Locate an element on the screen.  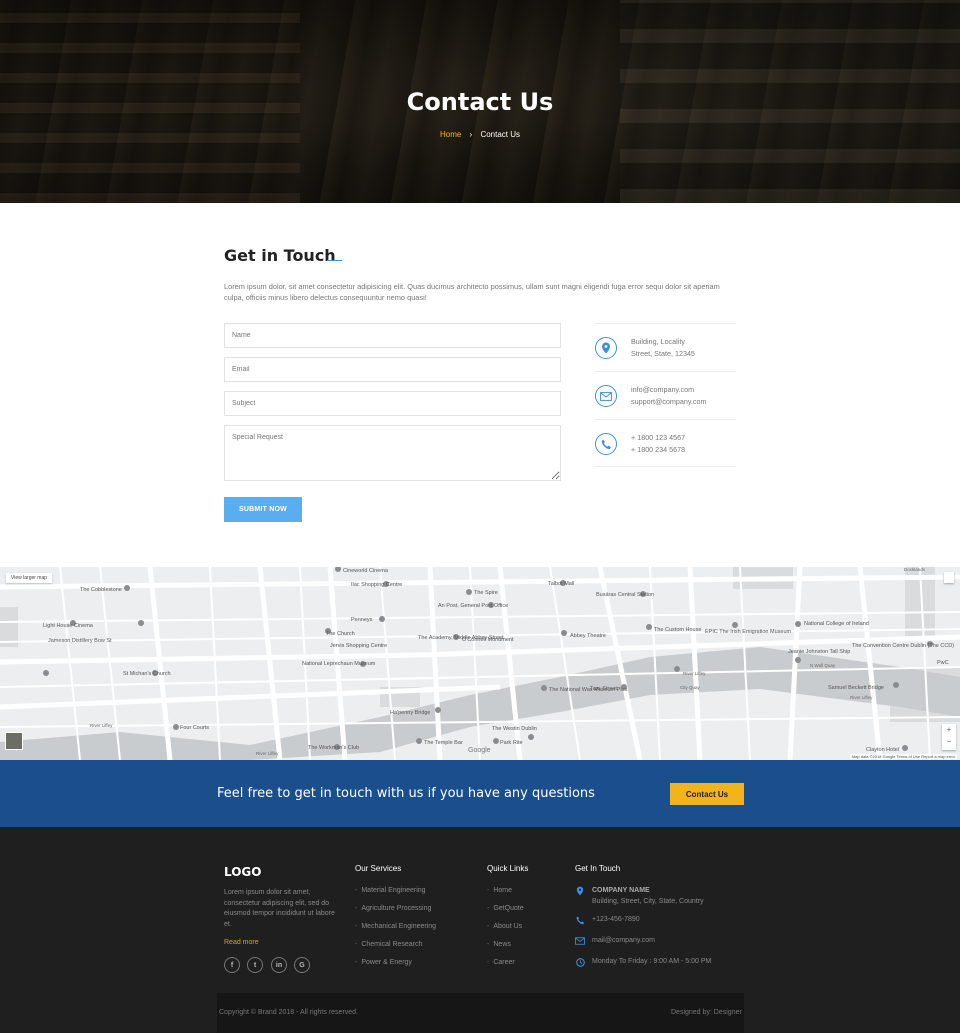
map-label: Ha'penny Bridge is located at coordinates (410, 713).